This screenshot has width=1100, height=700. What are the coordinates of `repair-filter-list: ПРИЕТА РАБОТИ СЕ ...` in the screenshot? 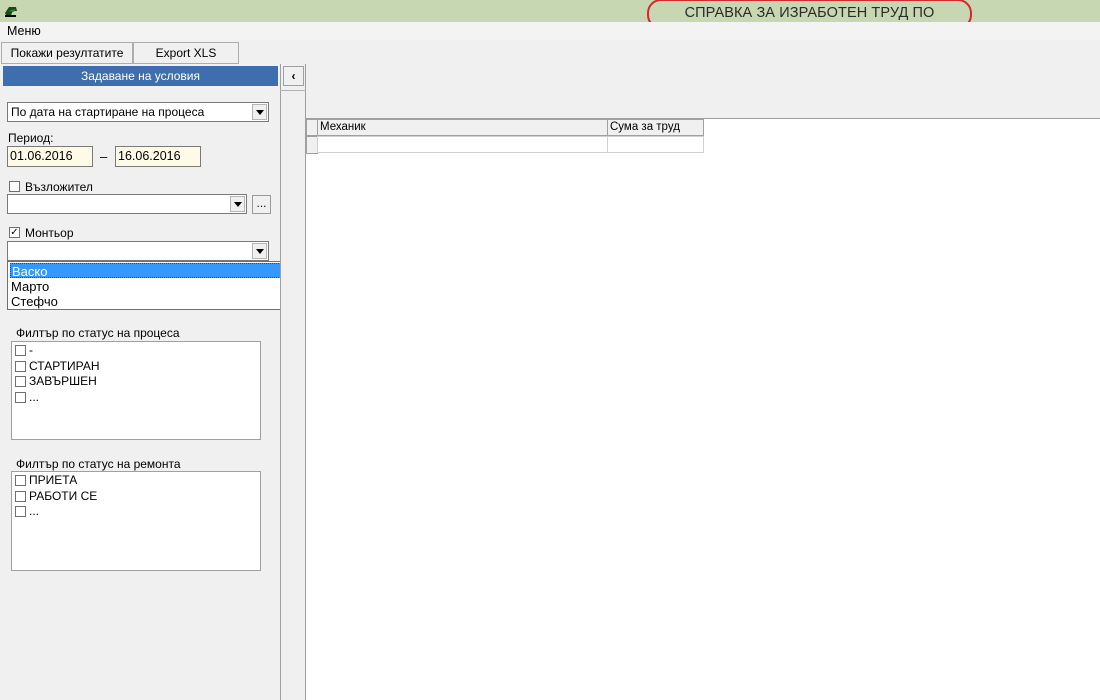 It's located at (136, 521).